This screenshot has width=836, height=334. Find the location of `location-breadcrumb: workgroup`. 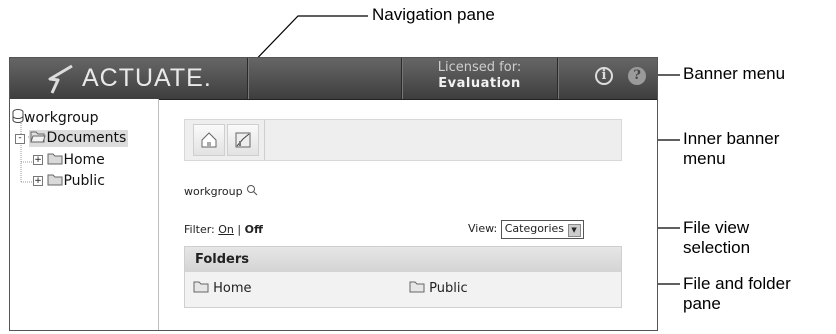

location-breadcrumb: workgroup is located at coordinates (221, 191).